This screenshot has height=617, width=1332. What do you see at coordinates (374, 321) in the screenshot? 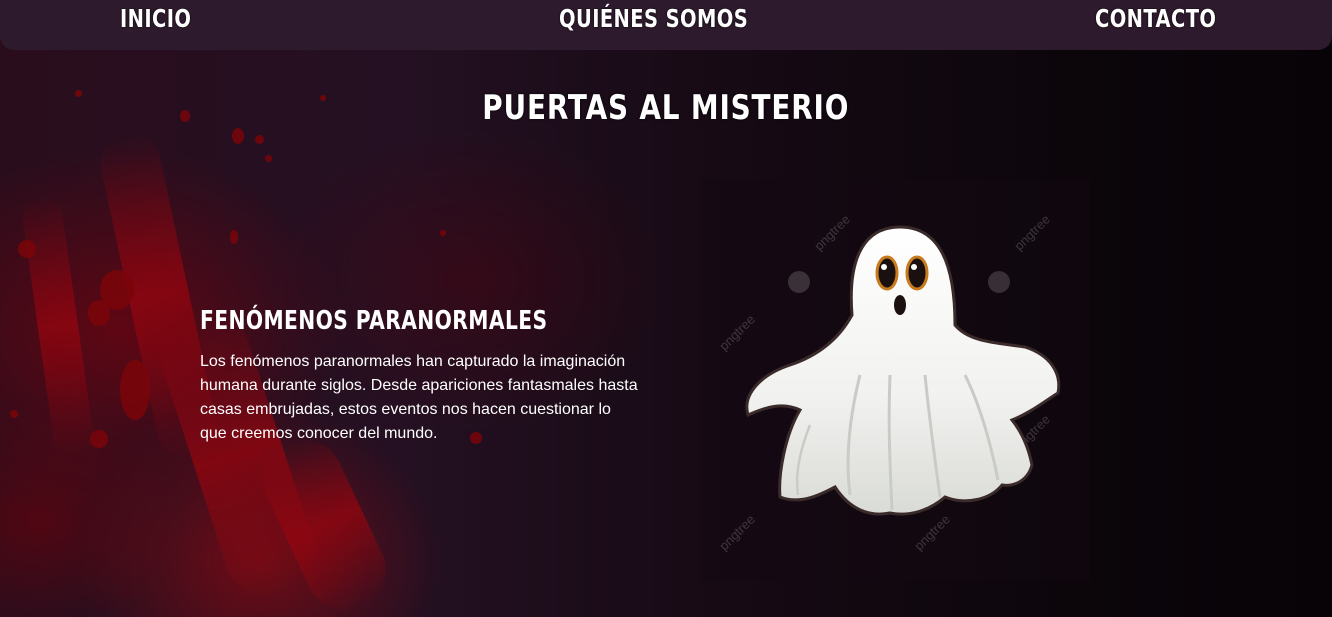
I see `section-title: FENÓMENOS PARANORMALES` at bounding box center [374, 321].